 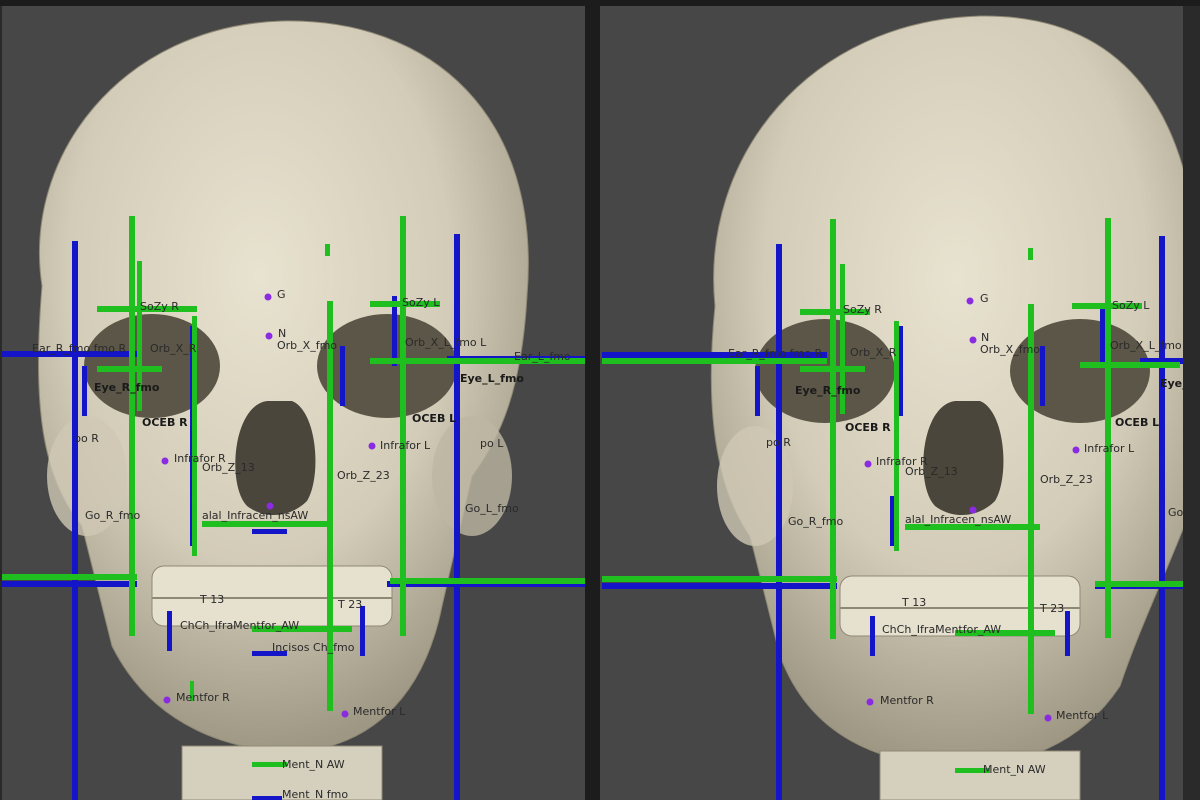 I want to click on label-go-l: Go_L_fmo, so click(x=492, y=508).